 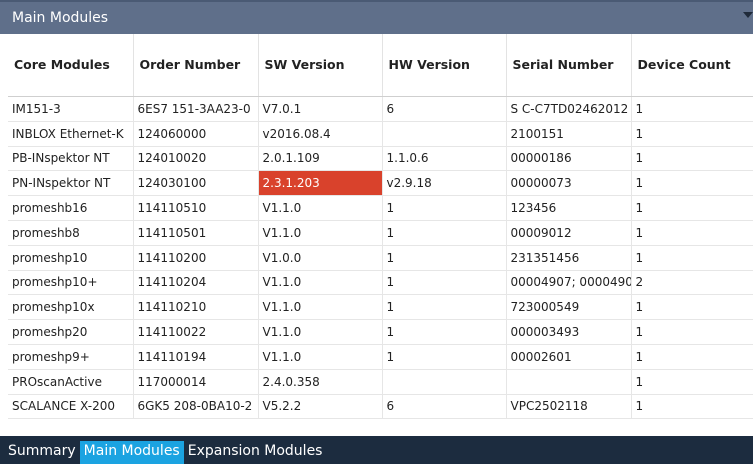 What do you see at coordinates (569, 258) in the screenshot?
I see `table-cell: 231351456` at bounding box center [569, 258].